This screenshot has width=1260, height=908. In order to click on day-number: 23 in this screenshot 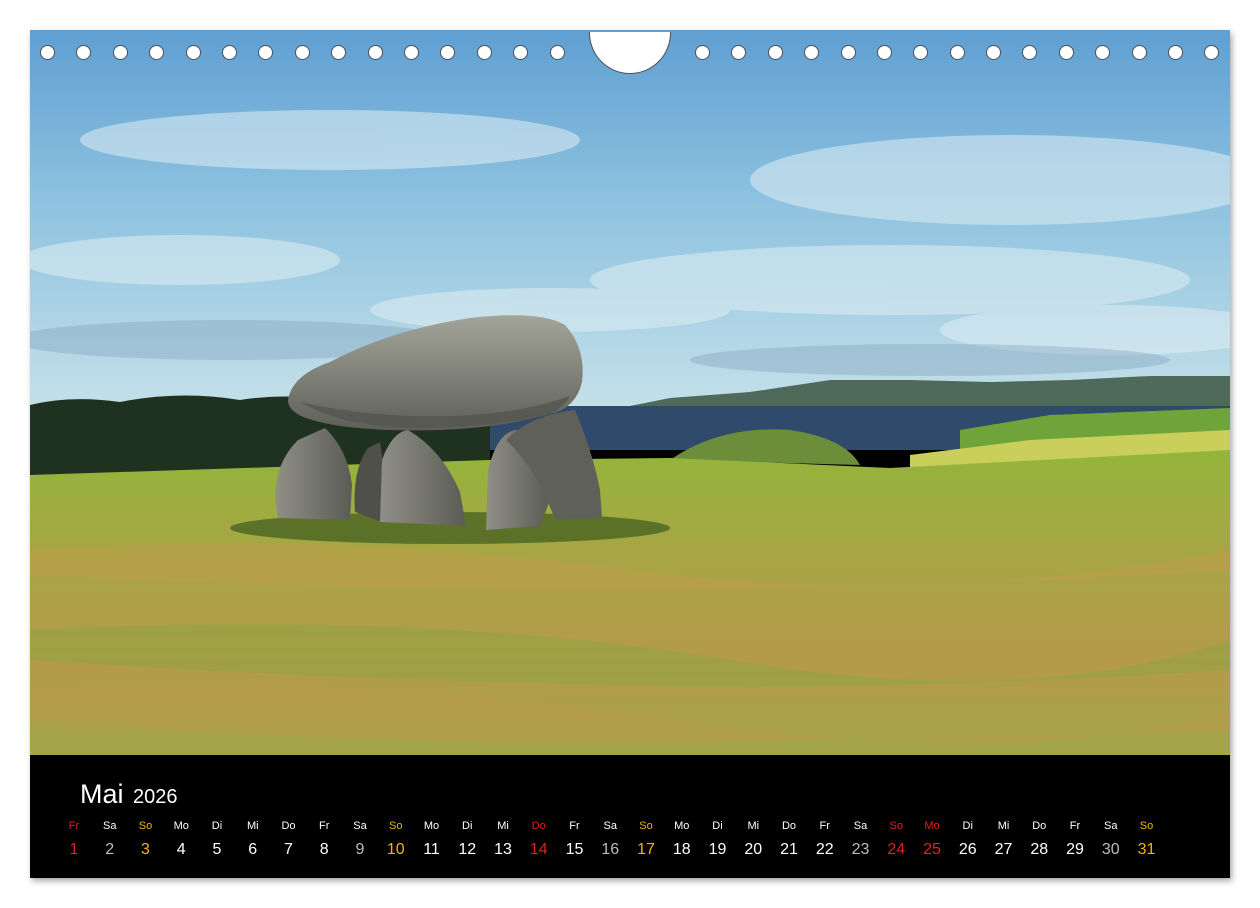, I will do `click(860, 849)`.